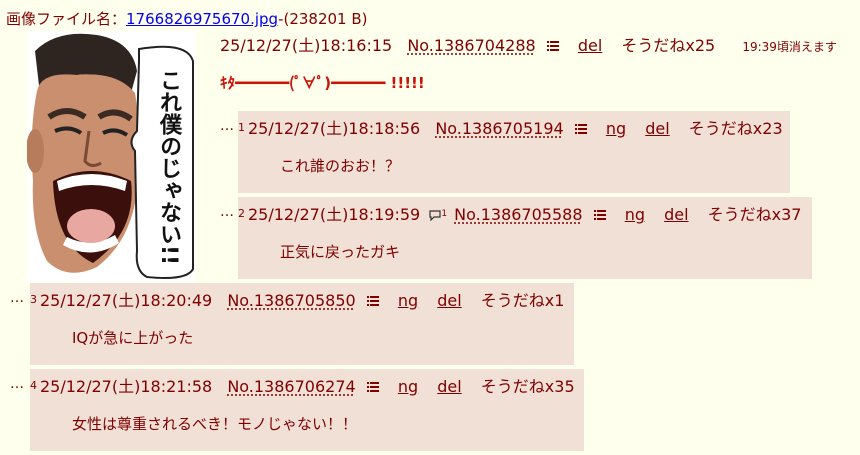 The image size is (860, 455). What do you see at coordinates (323, 19) in the screenshot?
I see `file-size: -(238201 B)` at bounding box center [323, 19].